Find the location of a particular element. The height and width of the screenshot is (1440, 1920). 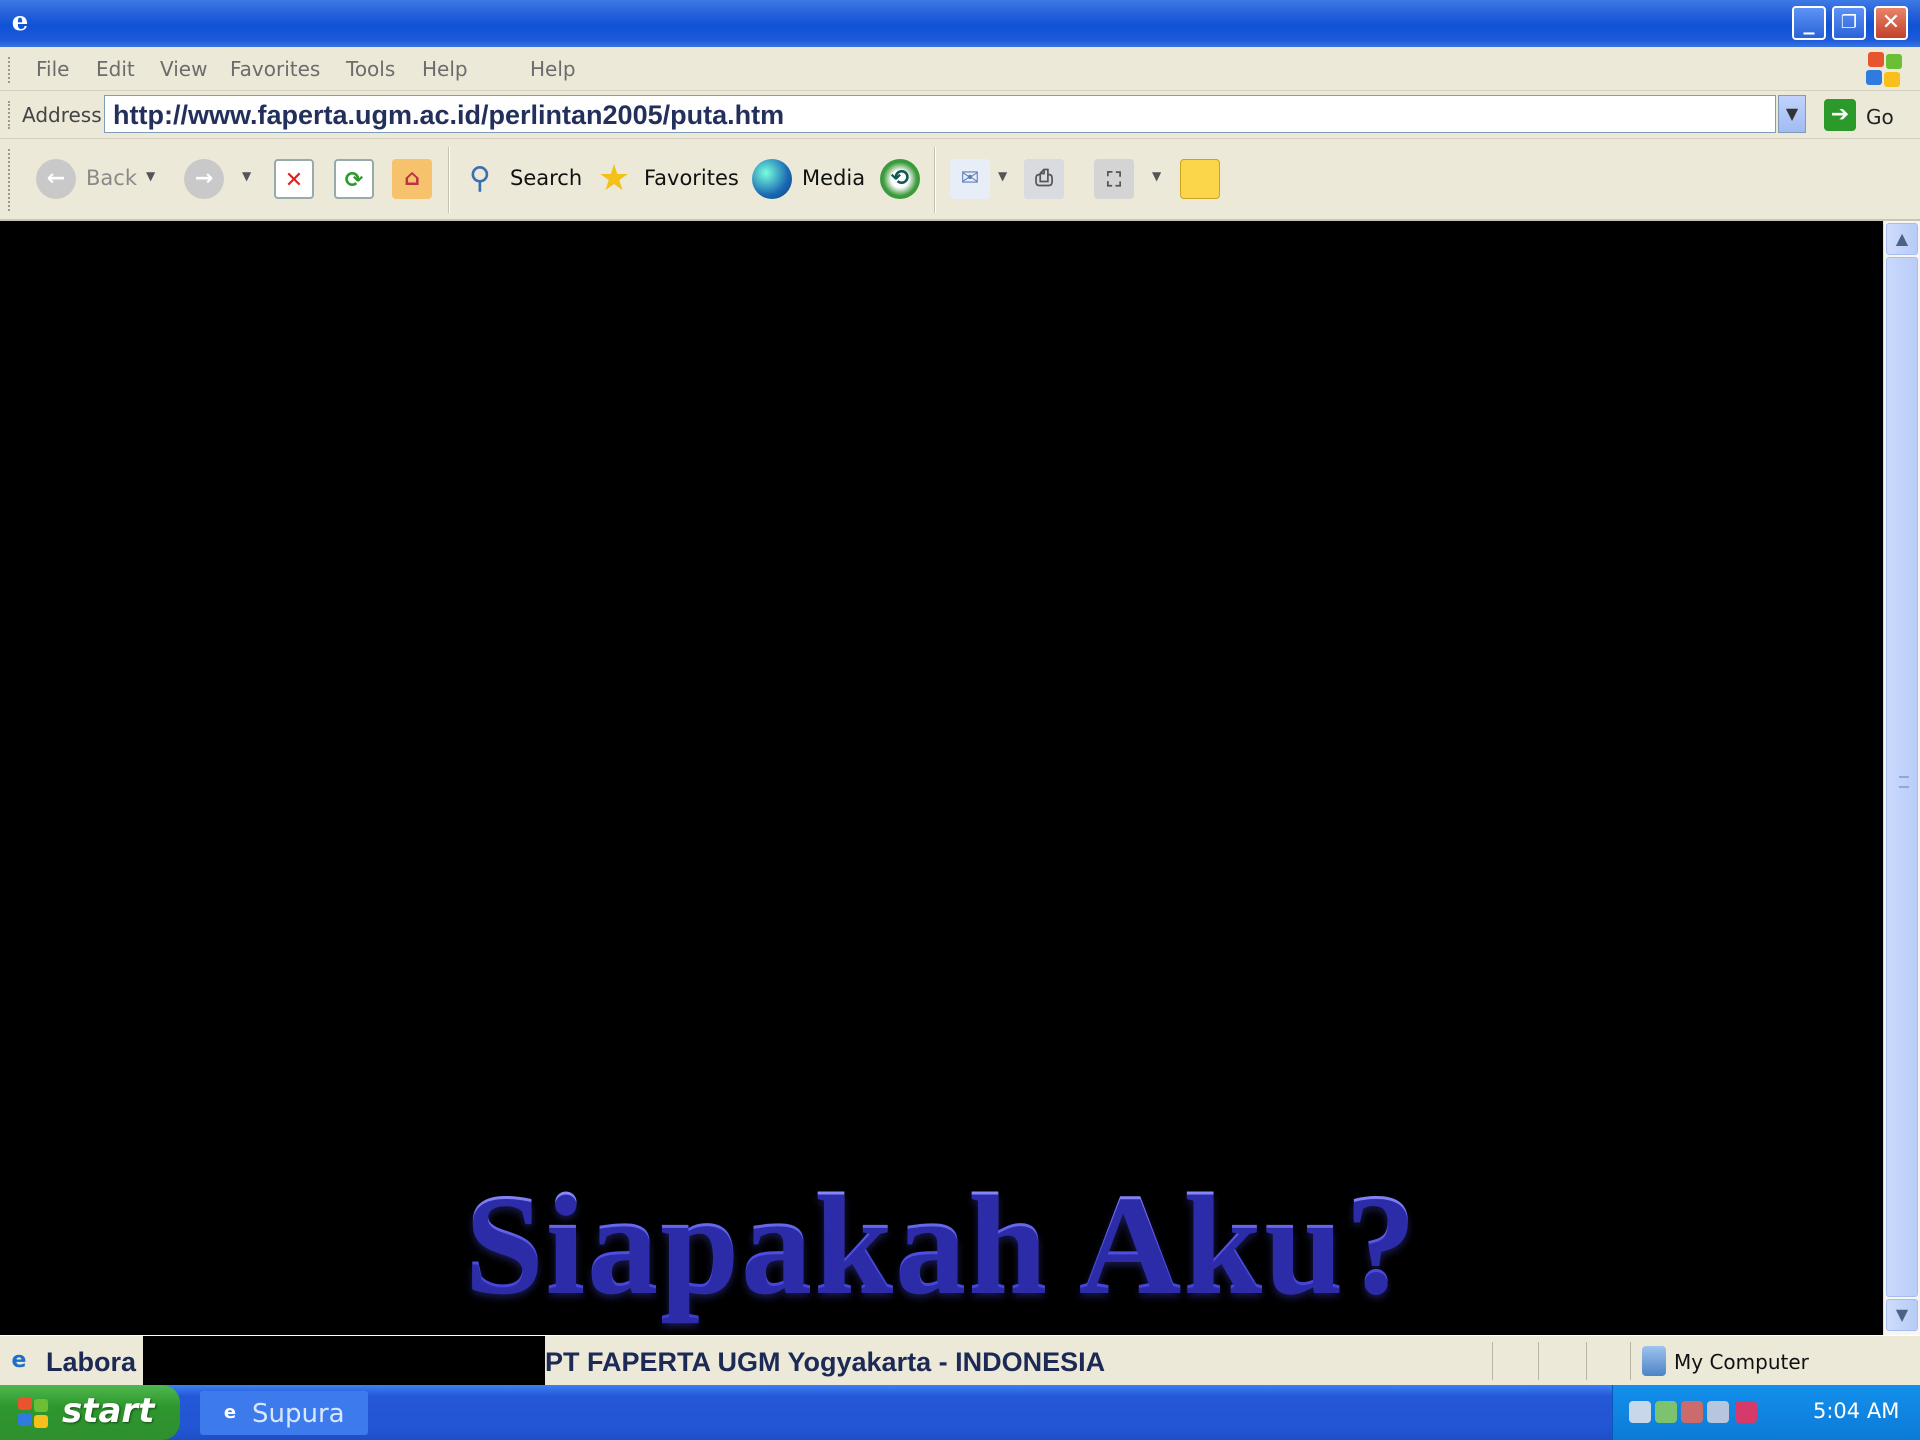

system-tray: 5:04 AM is located at coordinates (1766, 1412).